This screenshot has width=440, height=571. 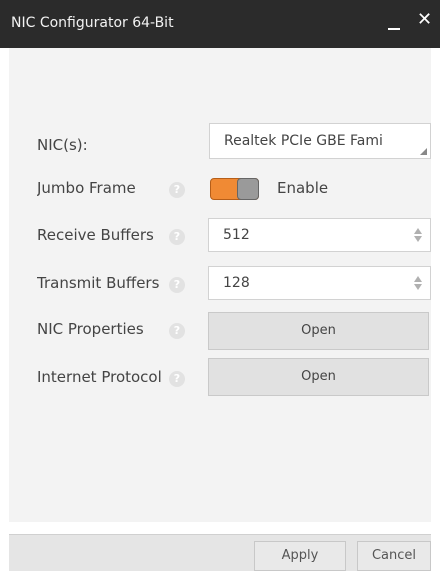 I want to click on nic-dropdown-value: Realtek PCIe GBE Fami, so click(x=303, y=141).